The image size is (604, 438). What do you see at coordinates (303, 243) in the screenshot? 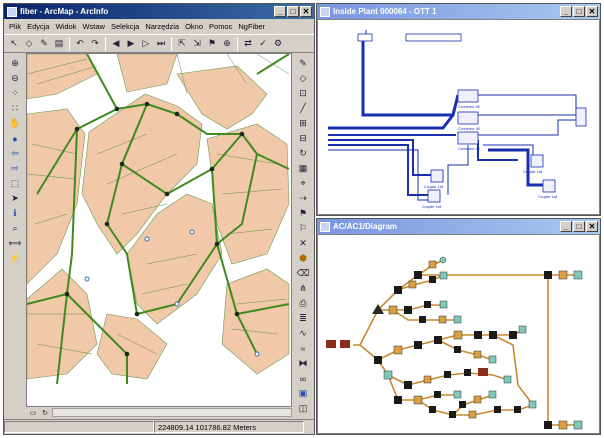
I see `barrier-icon: ✕` at bounding box center [303, 243].